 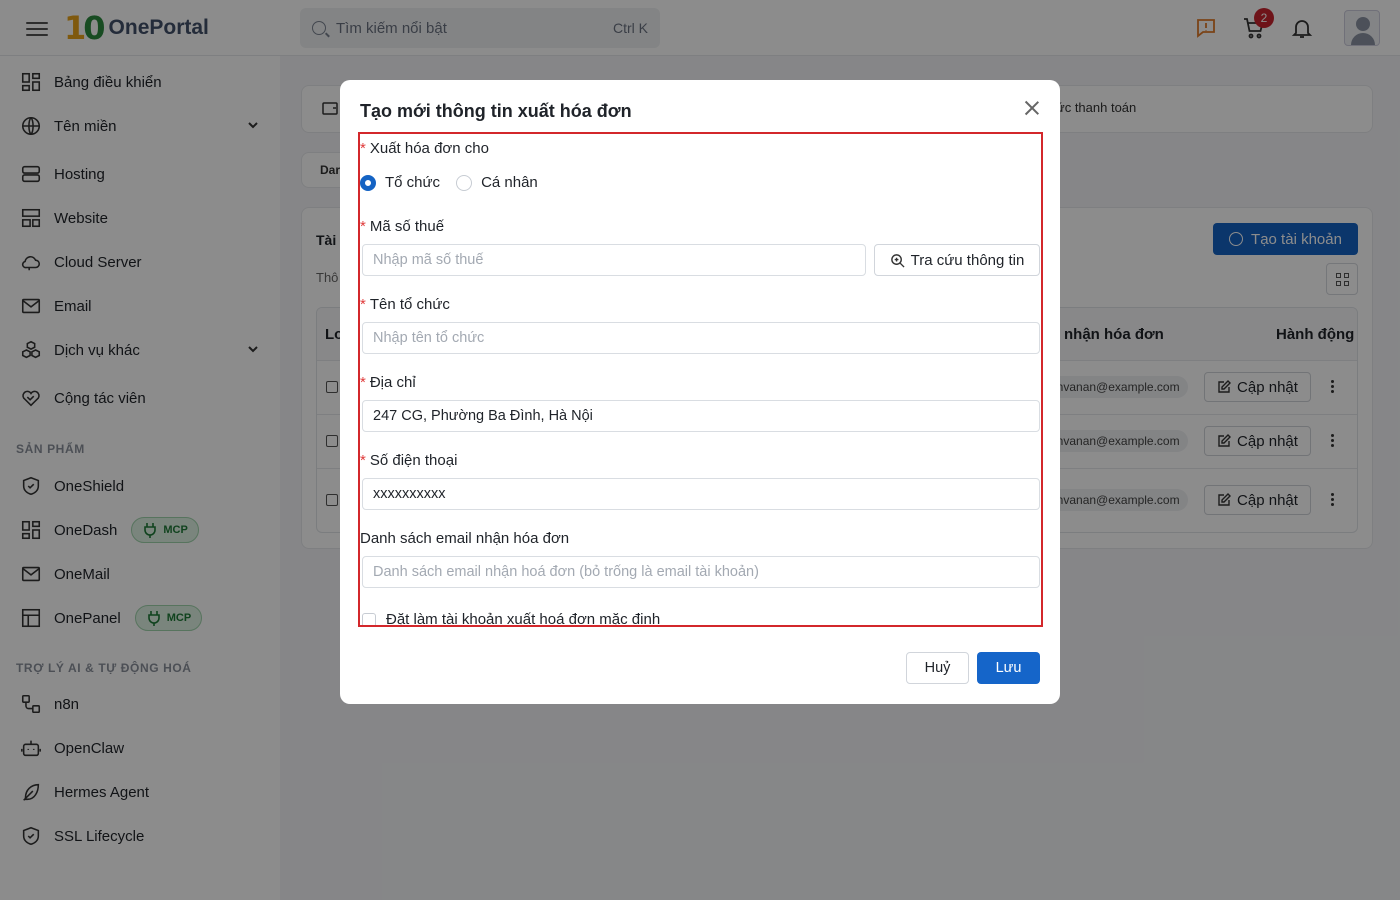 I want to click on email-list-input, so click(x=701, y=572).